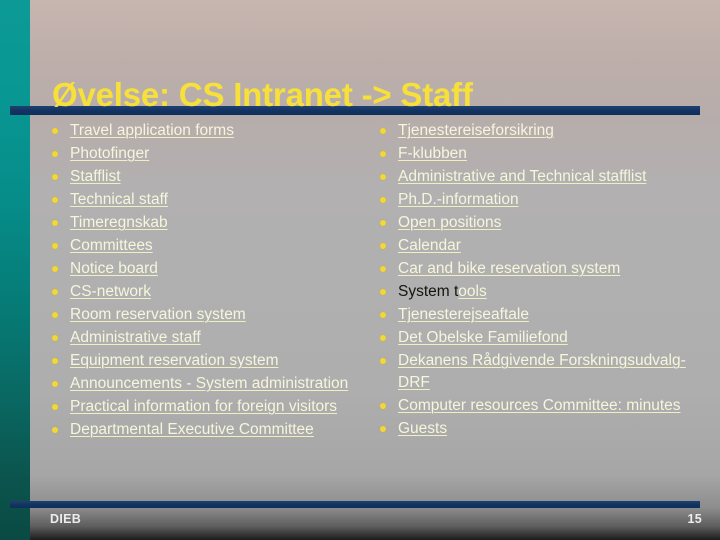  I want to click on list-item: Guests, so click(541, 429).